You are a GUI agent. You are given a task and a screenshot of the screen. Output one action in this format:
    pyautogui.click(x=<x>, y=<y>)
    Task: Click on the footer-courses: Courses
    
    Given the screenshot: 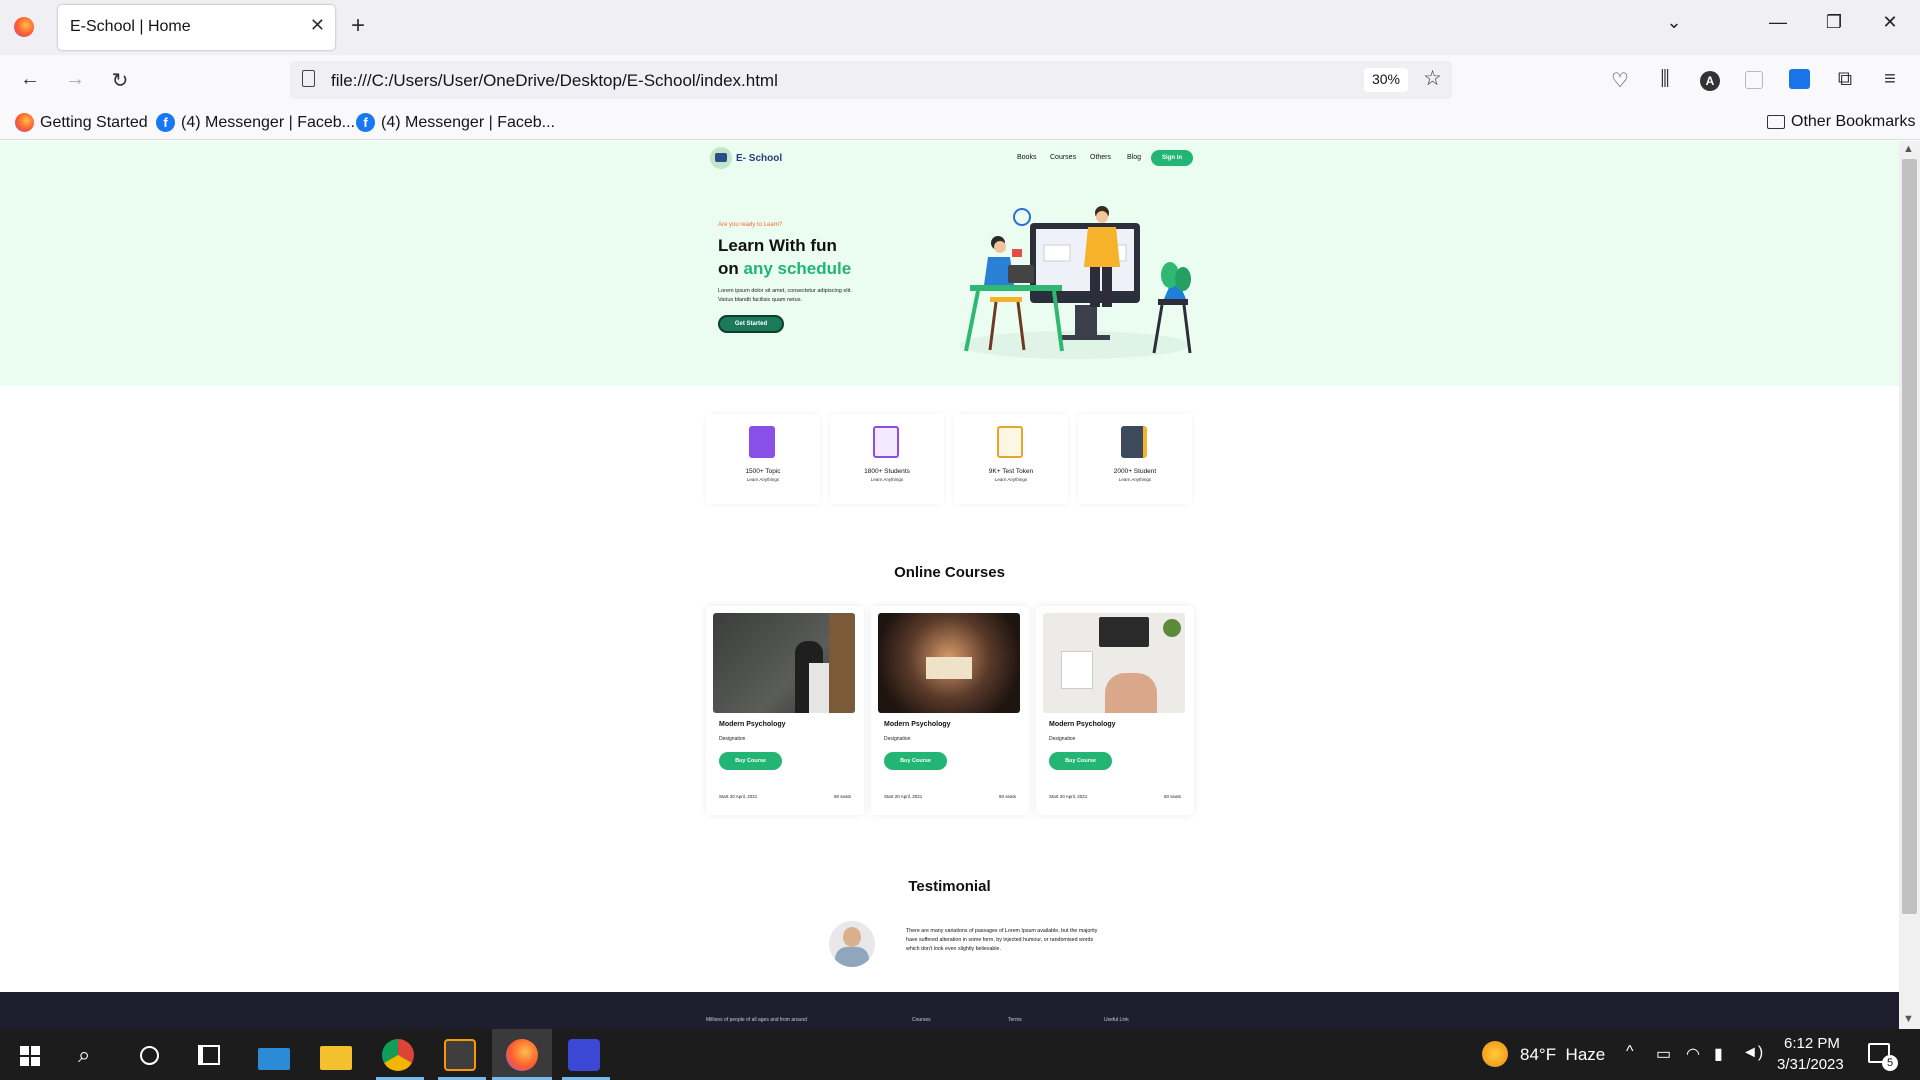 What is the action you would take?
    pyautogui.click(x=921, y=1020)
    